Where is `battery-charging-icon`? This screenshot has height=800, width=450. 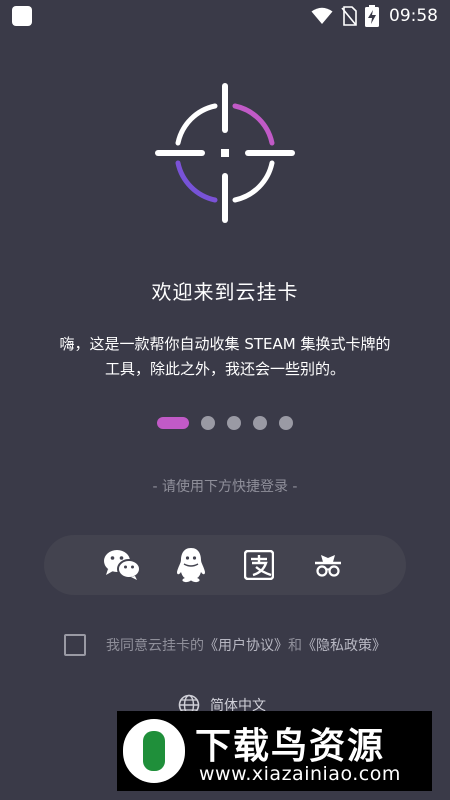 battery-charging-icon is located at coordinates (372, 16).